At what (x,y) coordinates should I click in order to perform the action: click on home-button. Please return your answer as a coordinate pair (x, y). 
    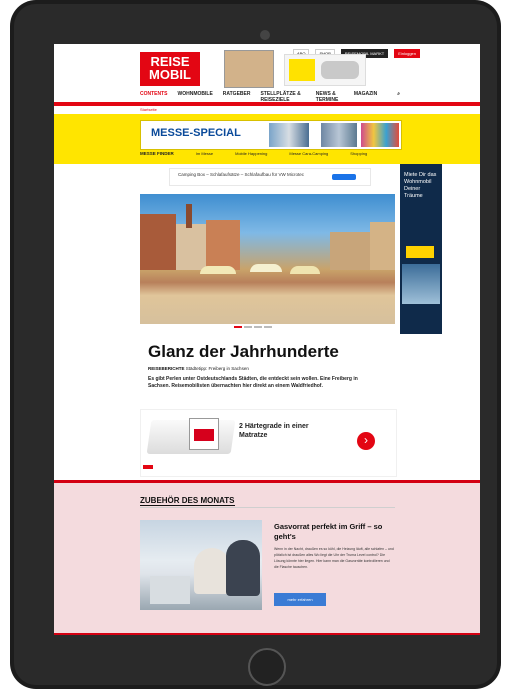
    Looking at the image, I should click on (267, 667).